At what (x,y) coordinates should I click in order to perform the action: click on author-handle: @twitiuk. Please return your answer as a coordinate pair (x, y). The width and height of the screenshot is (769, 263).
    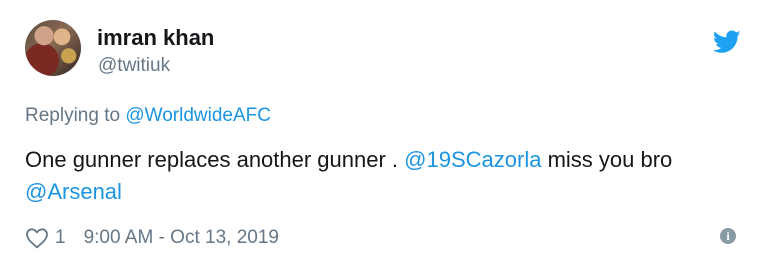
    Looking at the image, I should click on (134, 66).